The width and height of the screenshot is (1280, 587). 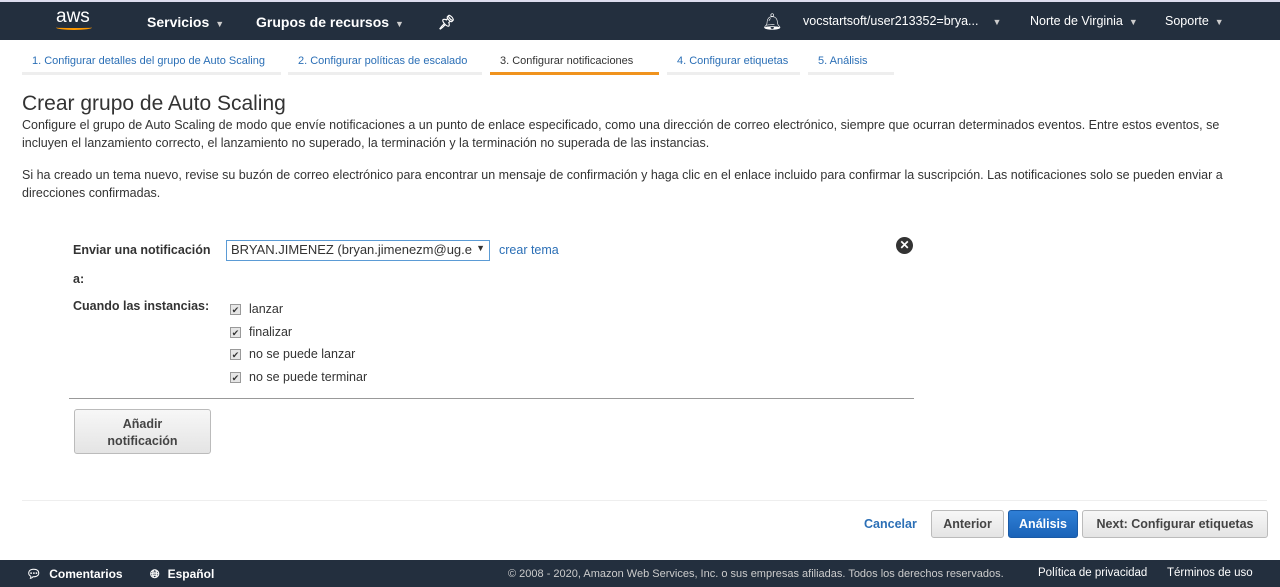 I want to click on event-label: no se puede lanzar, so click(x=302, y=354).